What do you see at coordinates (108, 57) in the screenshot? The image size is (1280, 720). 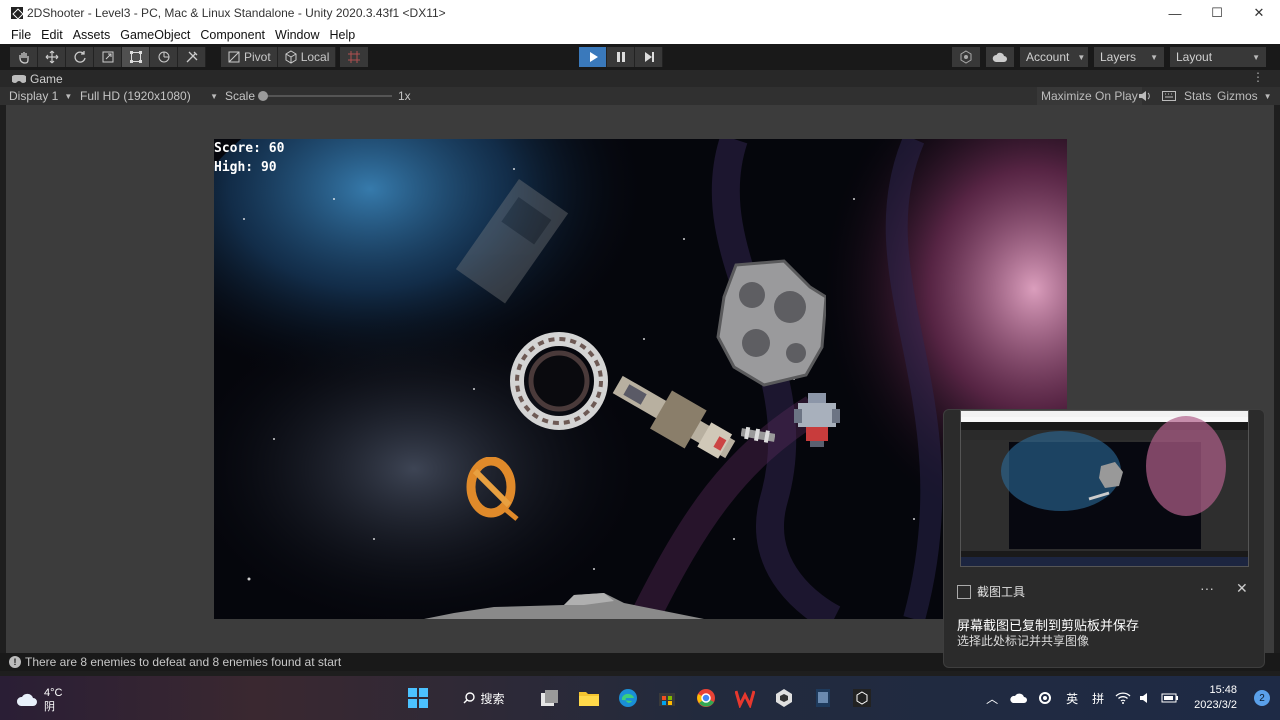 I see `scale-tool-button` at bounding box center [108, 57].